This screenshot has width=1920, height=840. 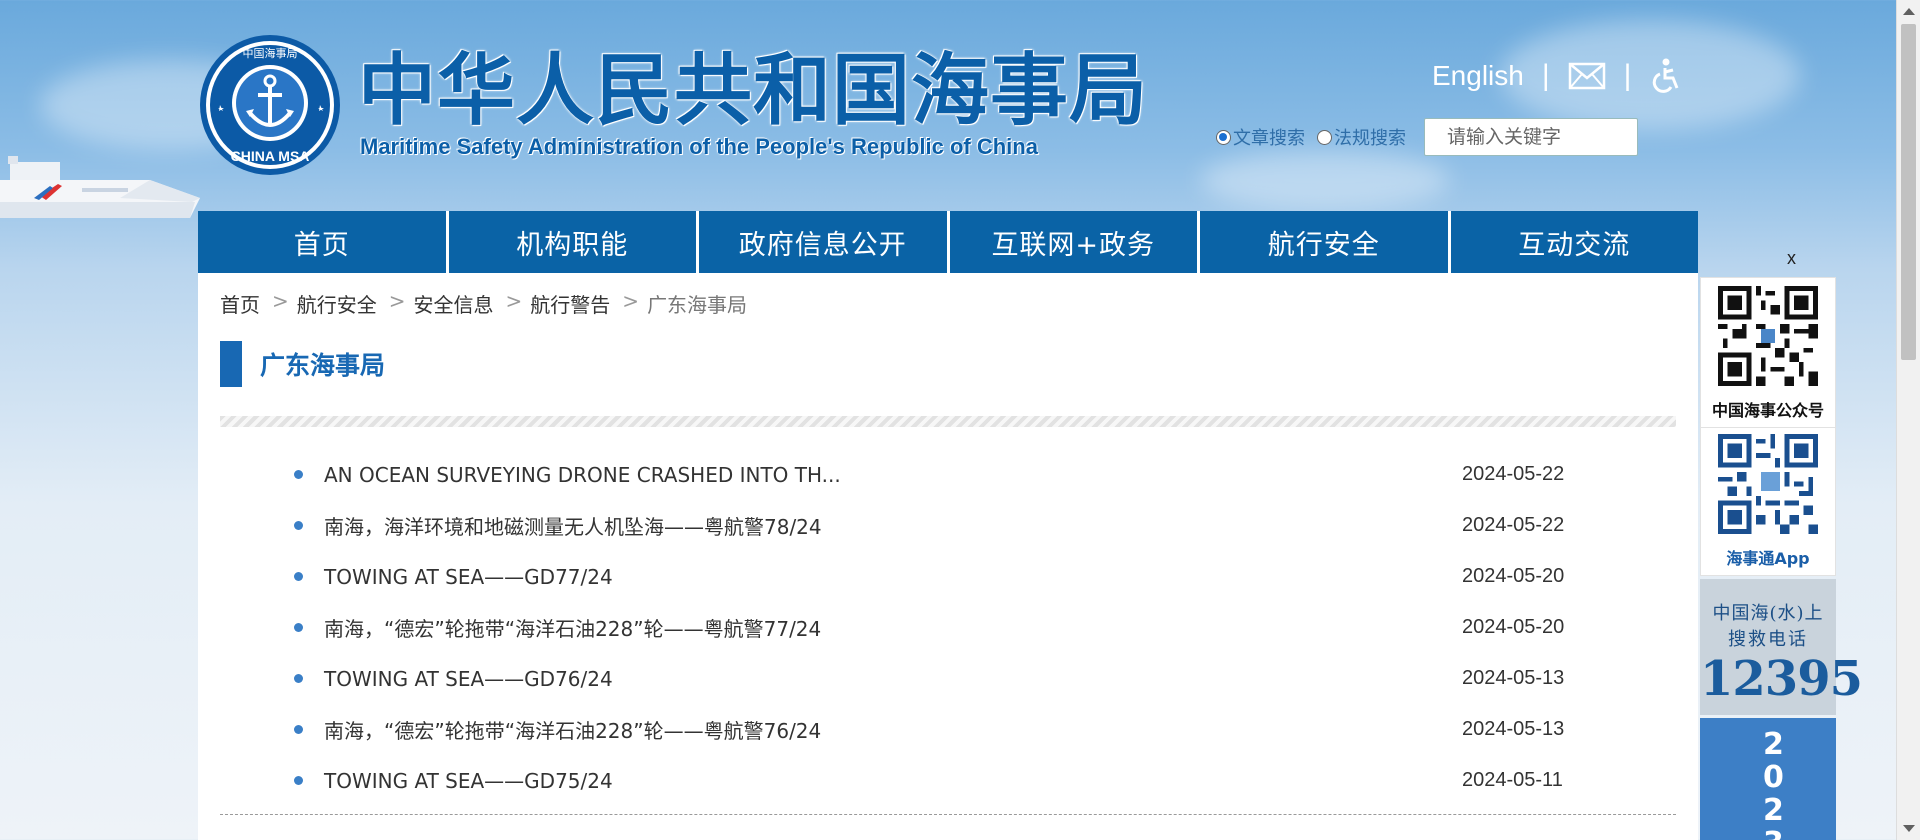 I want to click on accessibility-icon, so click(x=1665, y=76).